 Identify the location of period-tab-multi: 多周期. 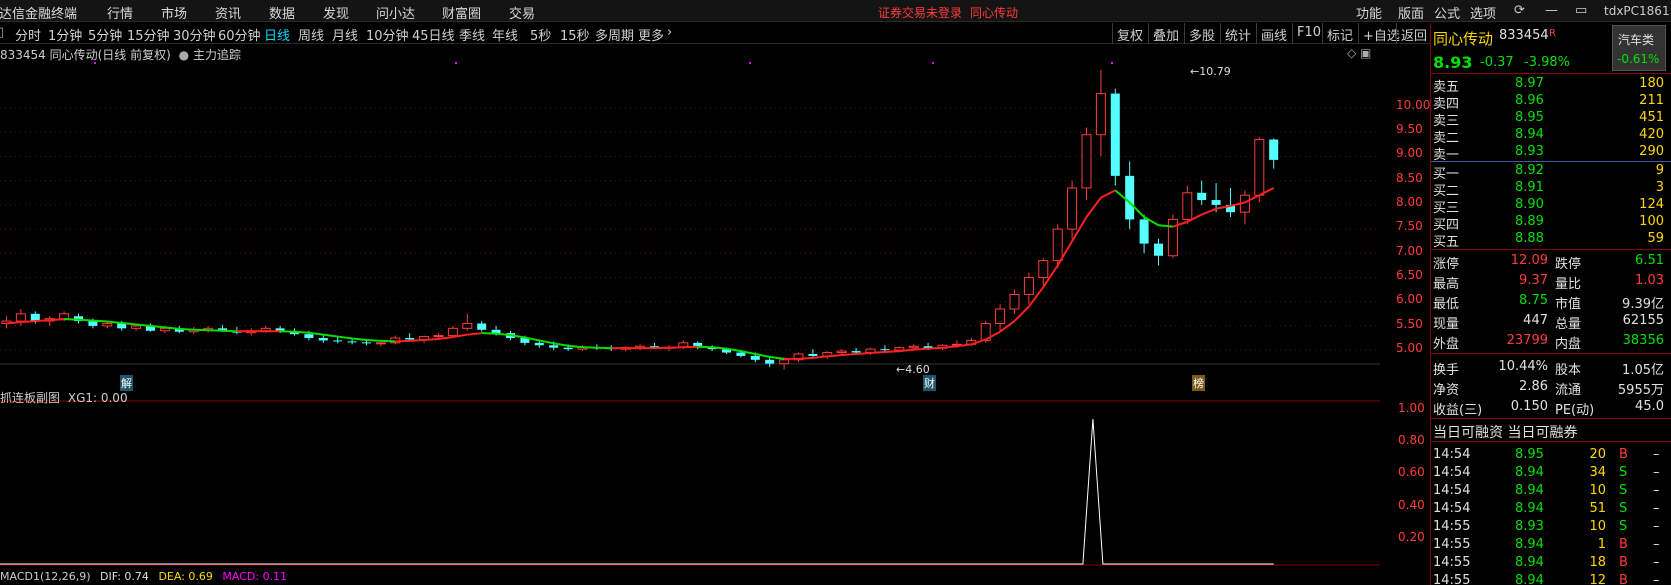
(614, 34).